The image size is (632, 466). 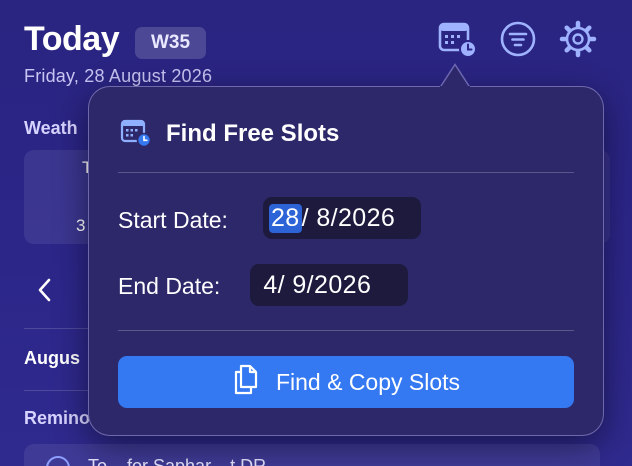 What do you see at coordinates (118, 76) in the screenshot?
I see `current-date: Friday, 28 August 2026` at bounding box center [118, 76].